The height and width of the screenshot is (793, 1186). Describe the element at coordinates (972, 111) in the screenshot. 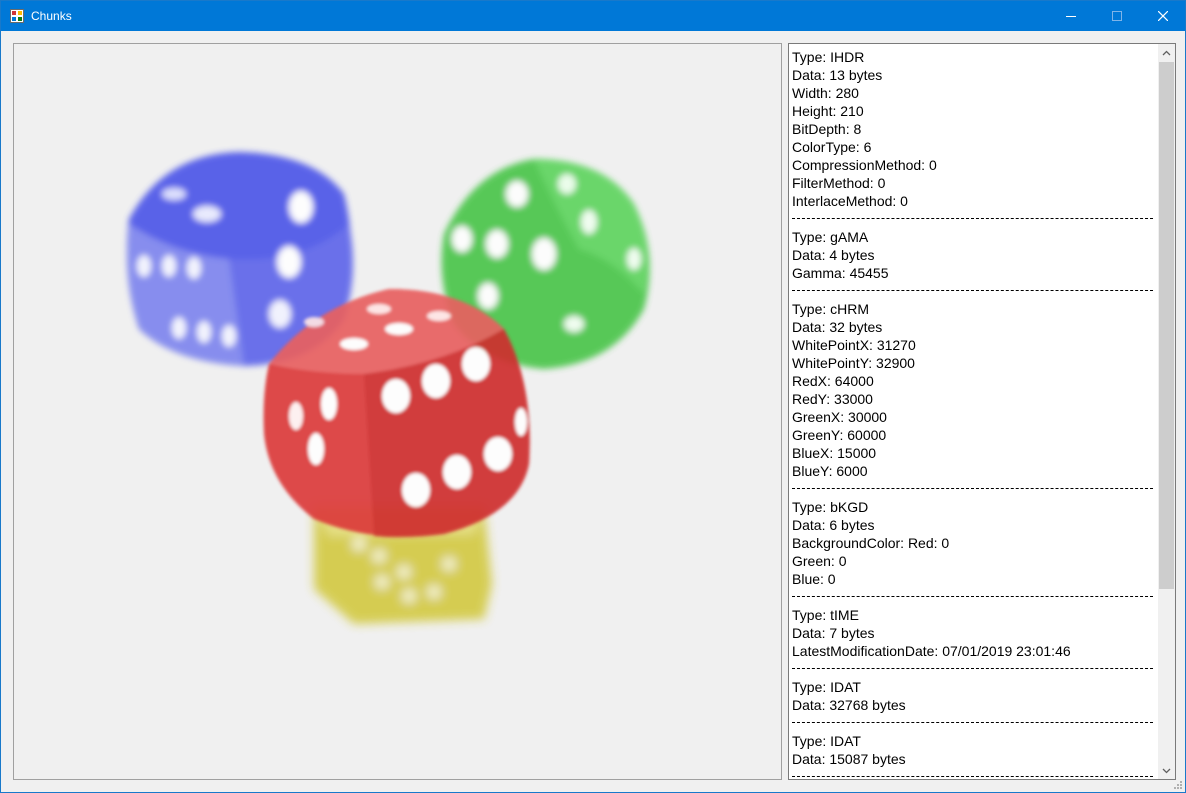

I see `list-item: Height: 210` at that location.